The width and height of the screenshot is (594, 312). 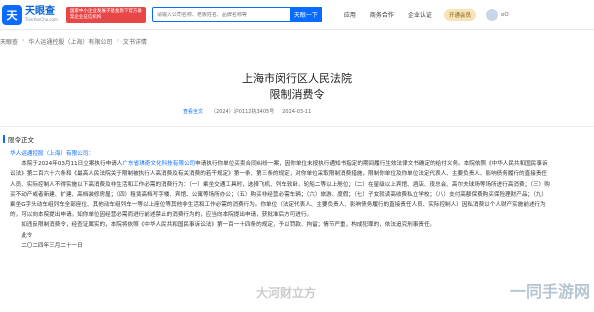 I want to click on signature-date: 二〇二四年三月二十一日, so click(x=280, y=246).